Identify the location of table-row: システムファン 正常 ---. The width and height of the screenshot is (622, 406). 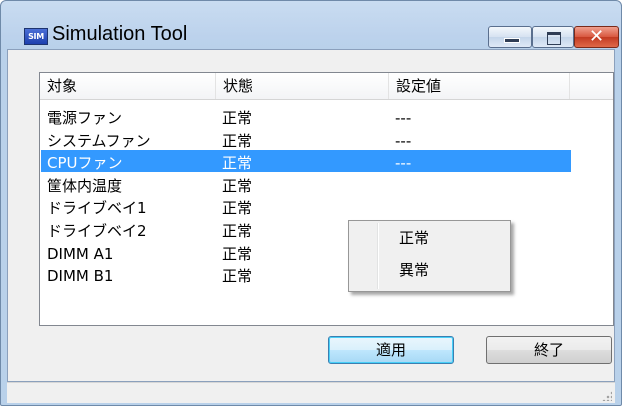
(306, 141).